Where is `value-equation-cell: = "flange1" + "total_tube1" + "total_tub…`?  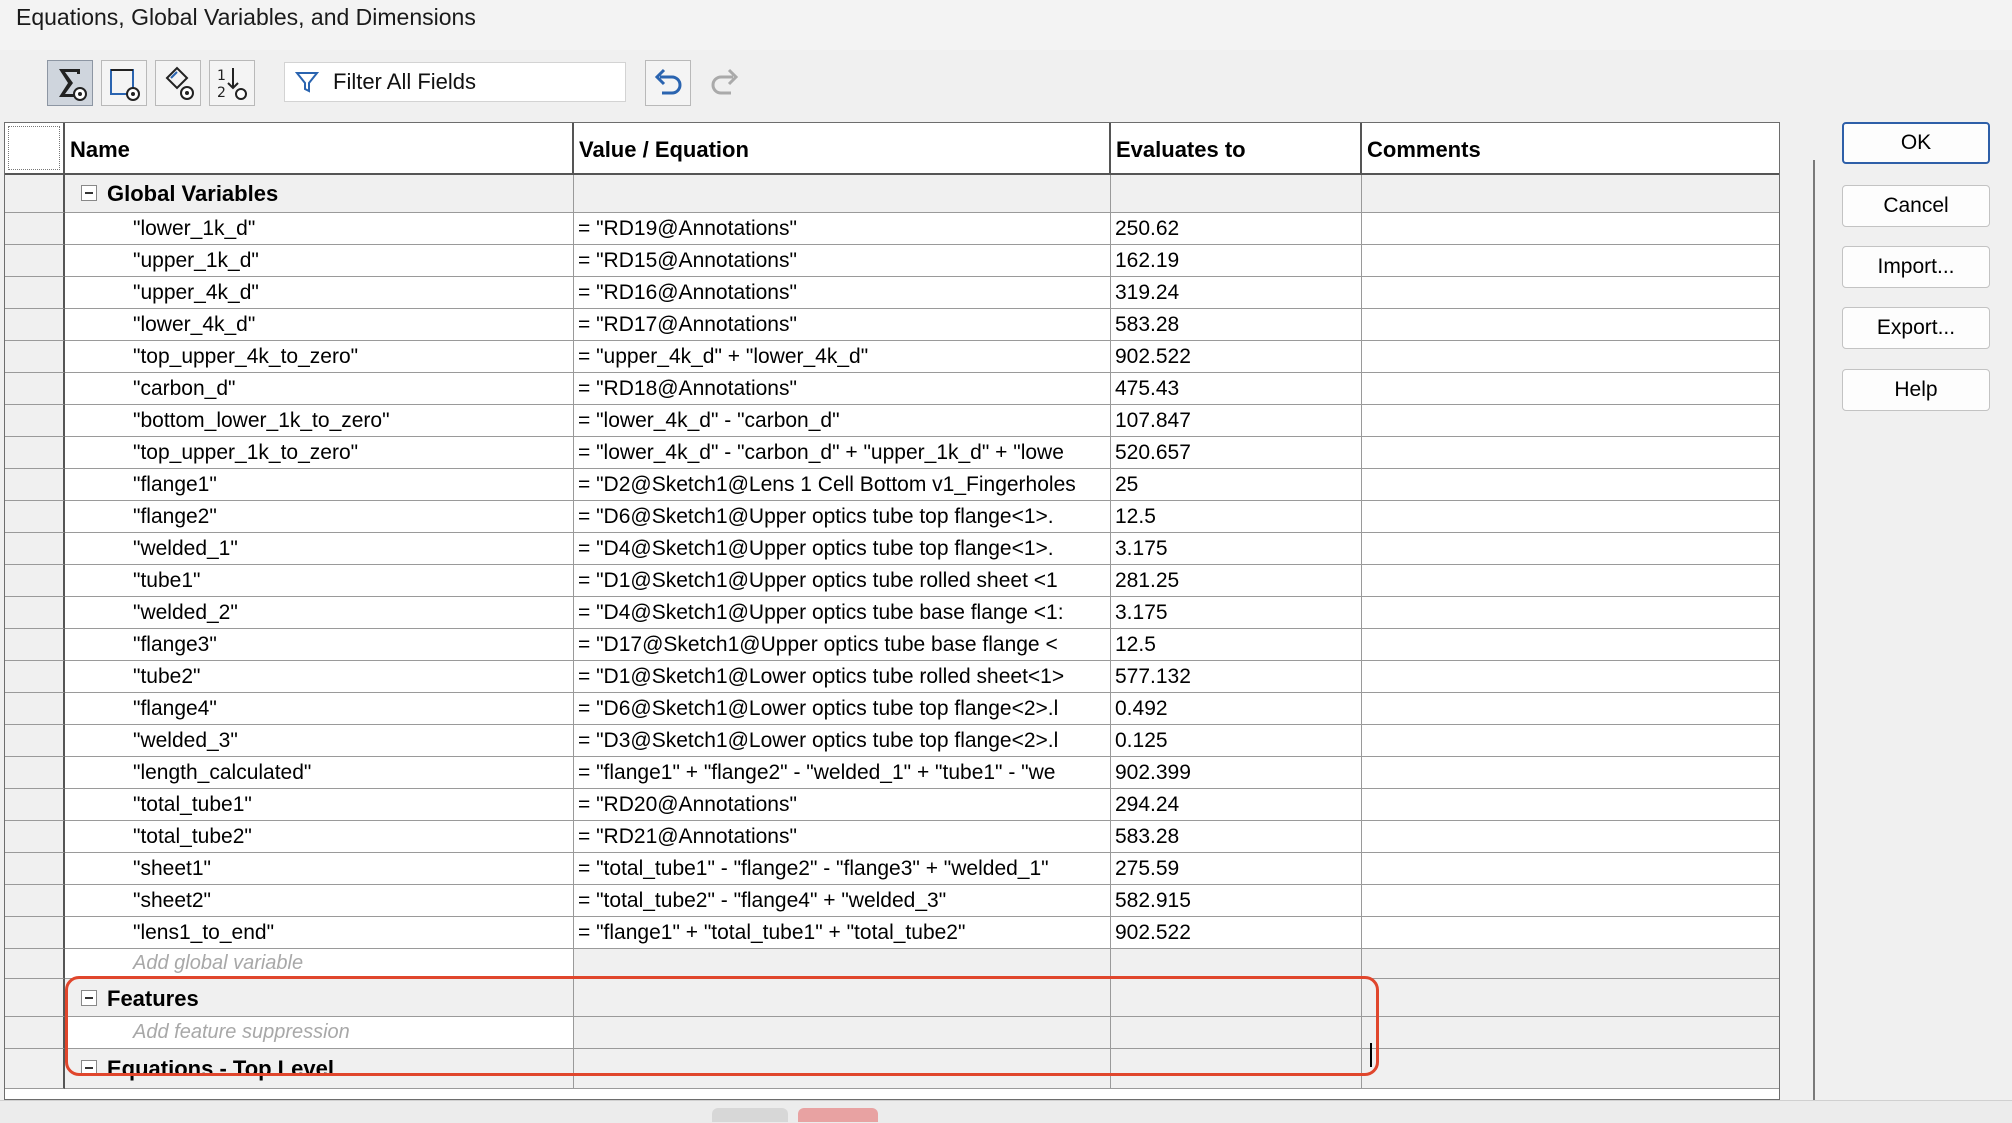 value-equation-cell: = "flange1" + "total_tube1" + "total_tub… is located at coordinates (842, 933).